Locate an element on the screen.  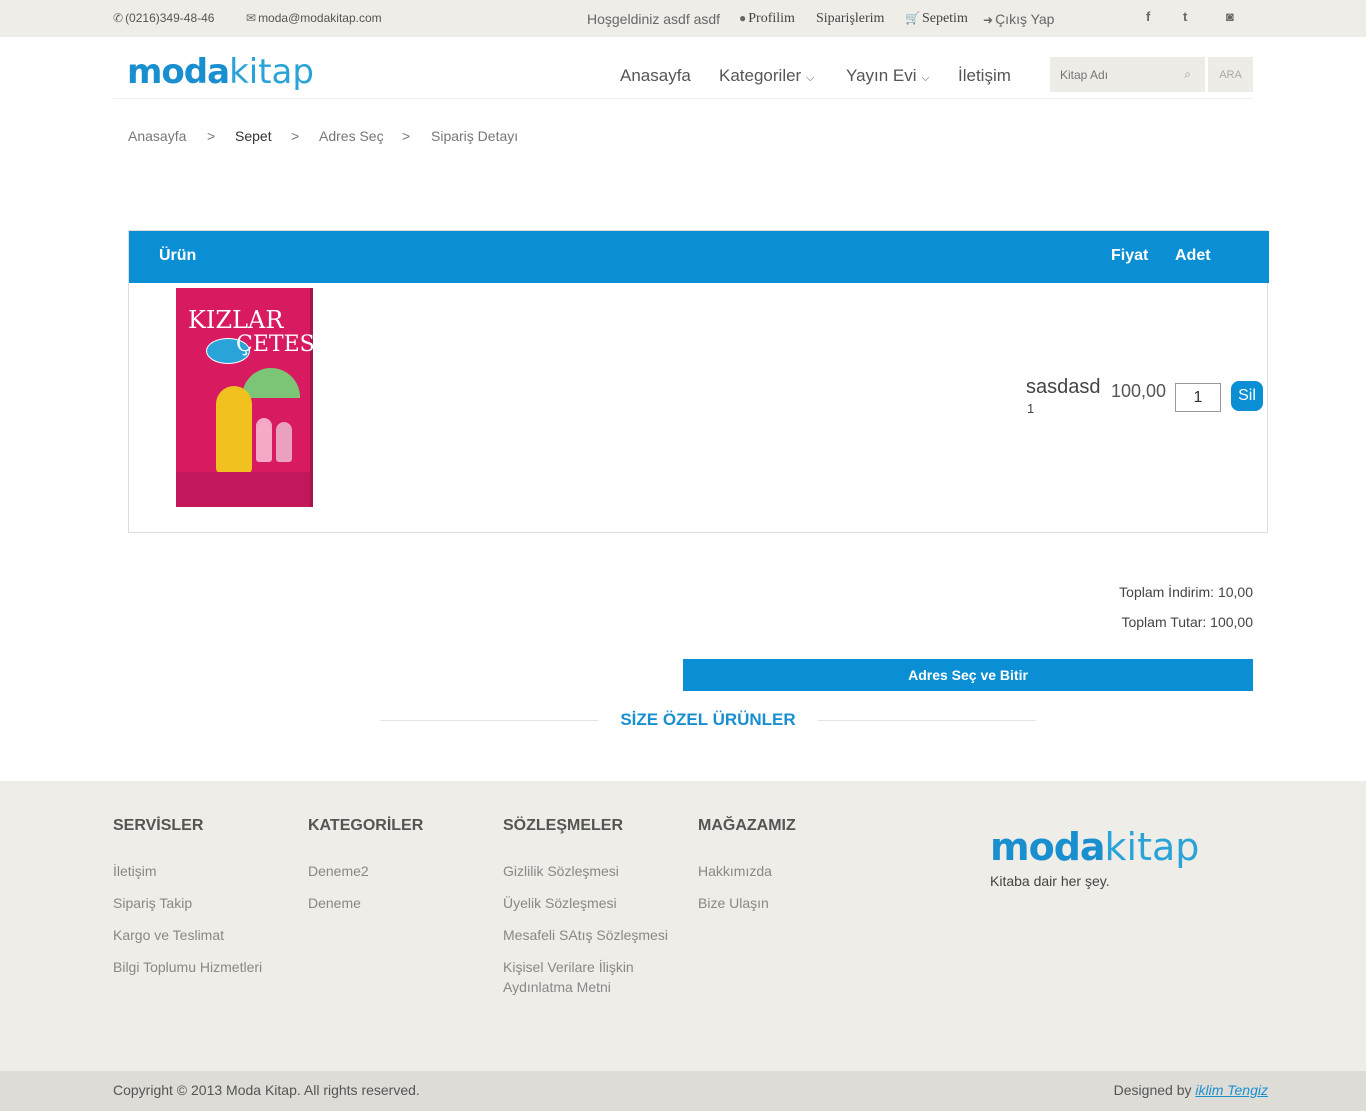
book-cover-title-2: ÇETESİ is located at coordinates (280, 344).